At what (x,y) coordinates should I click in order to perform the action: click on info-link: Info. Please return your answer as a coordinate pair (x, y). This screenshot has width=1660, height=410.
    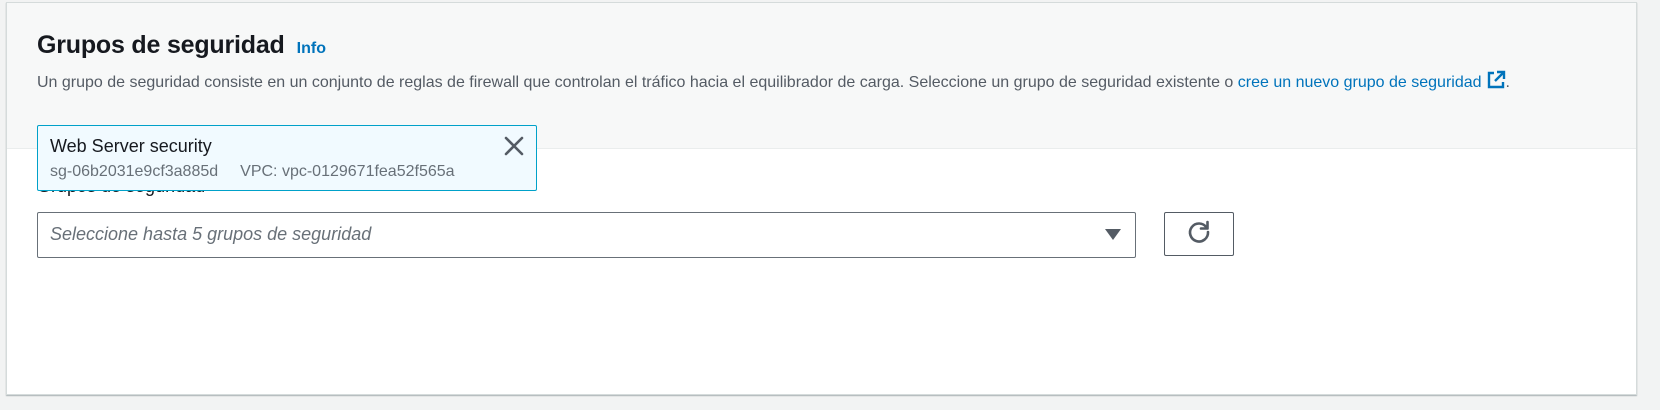
    Looking at the image, I should click on (311, 49).